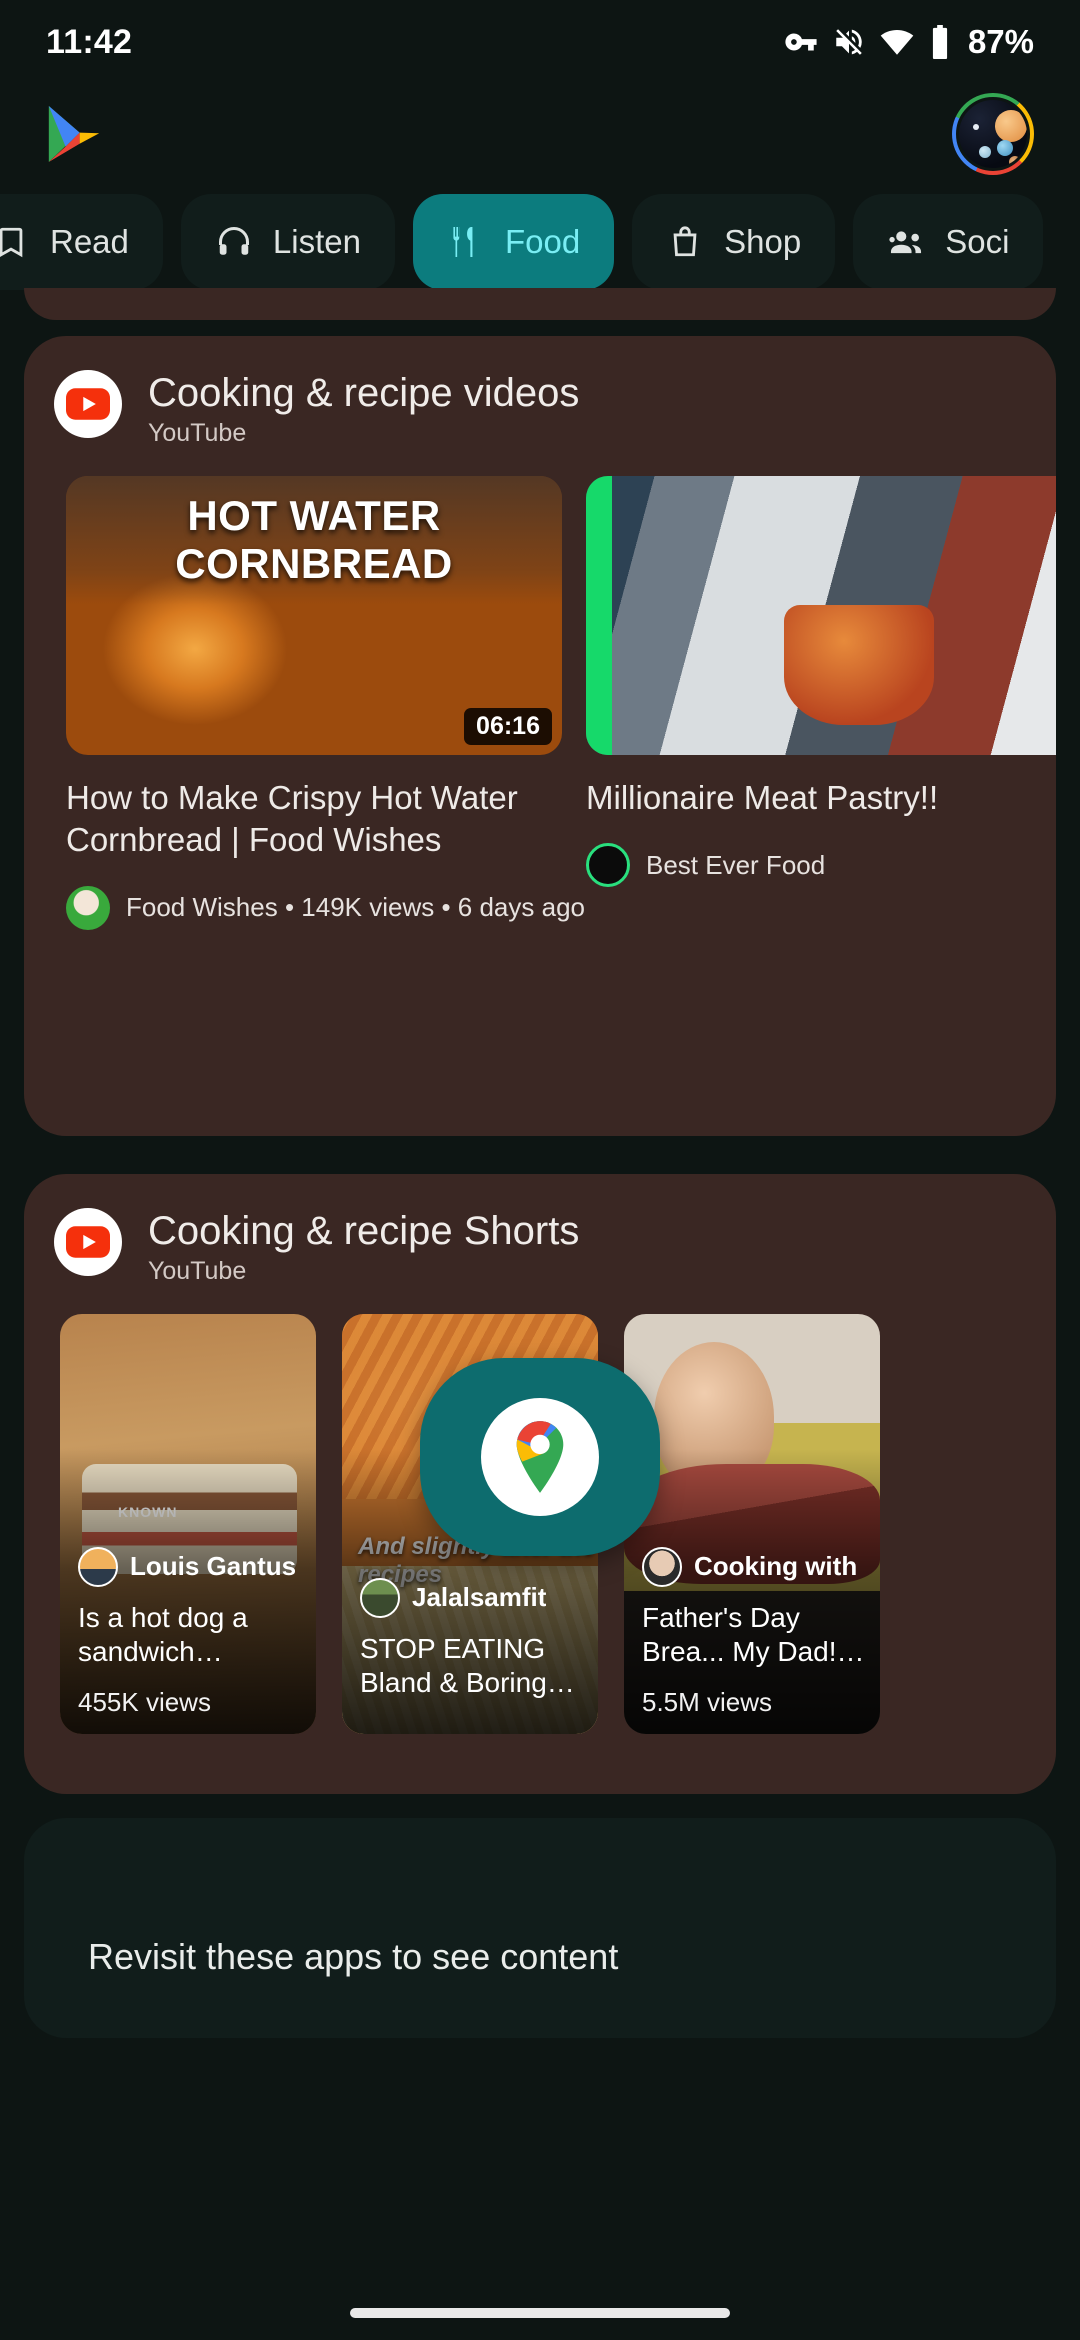  Describe the element at coordinates (466, 242) in the screenshot. I see `restaurant-icon` at that location.